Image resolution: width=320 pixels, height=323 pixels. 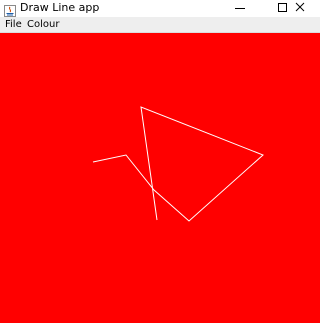 What do you see at coordinates (160, 25) in the screenshot?
I see `menu-bar: File Colour` at bounding box center [160, 25].